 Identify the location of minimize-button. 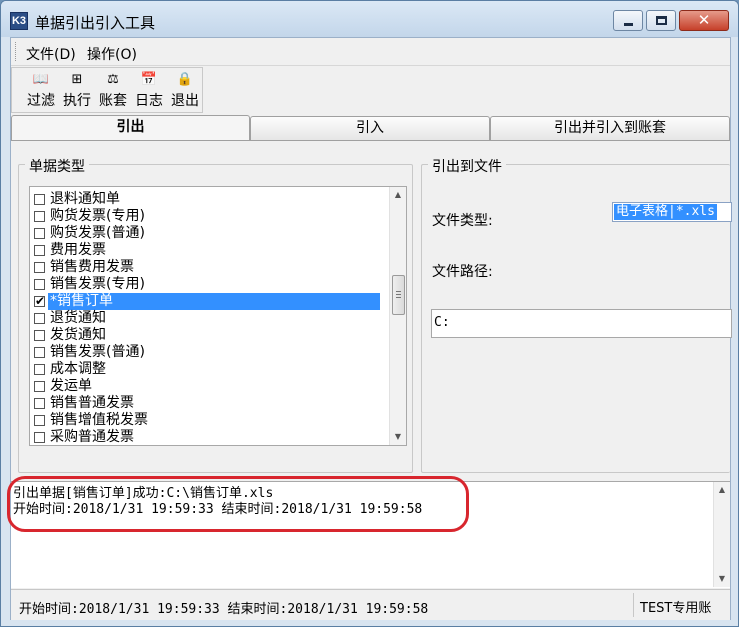
(628, 20).